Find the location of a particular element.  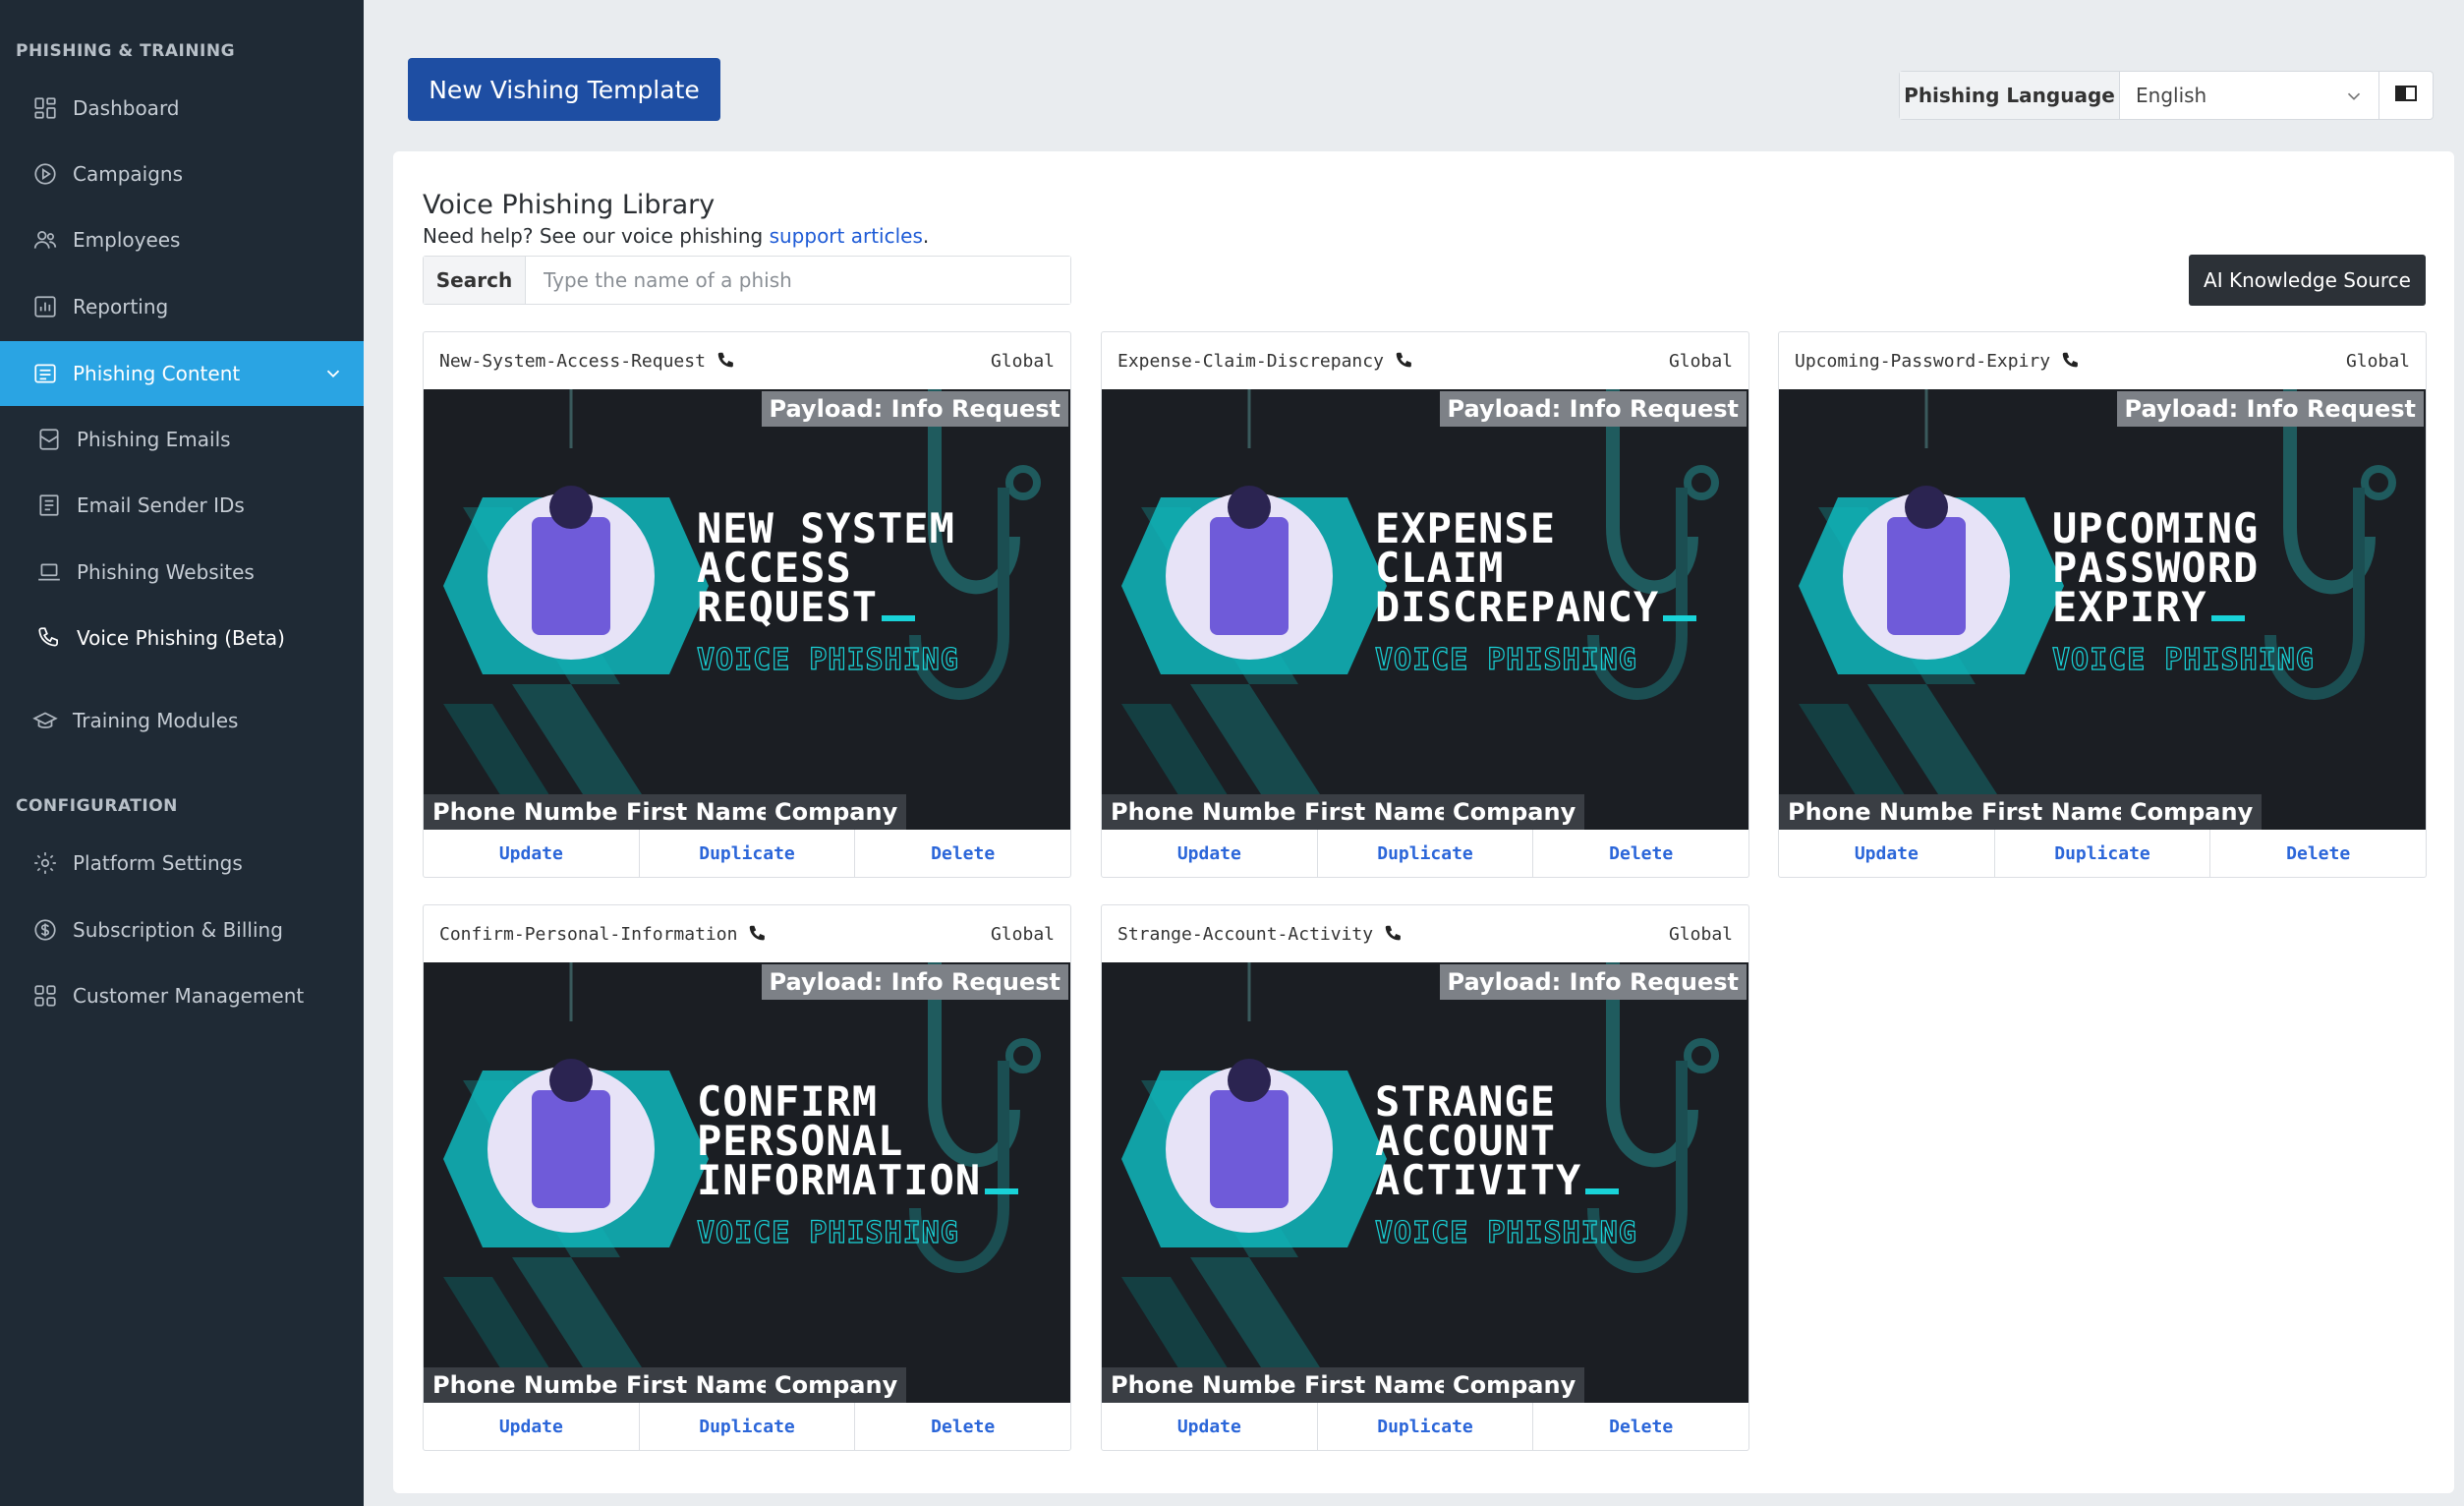

sidebar-item-training-modules: Training Modules is located at coordinates (182, 720).